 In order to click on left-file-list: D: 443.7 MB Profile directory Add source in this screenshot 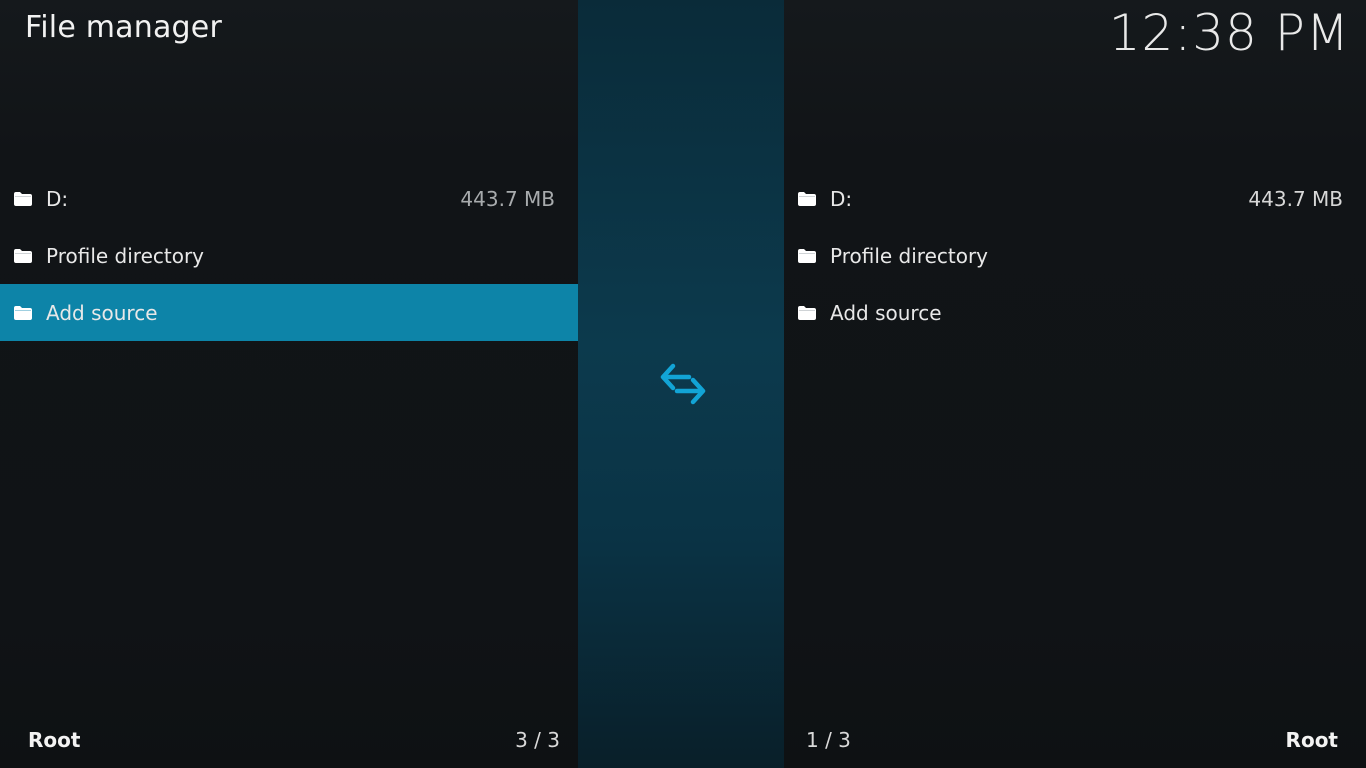, I will do `click(289, 255)`.